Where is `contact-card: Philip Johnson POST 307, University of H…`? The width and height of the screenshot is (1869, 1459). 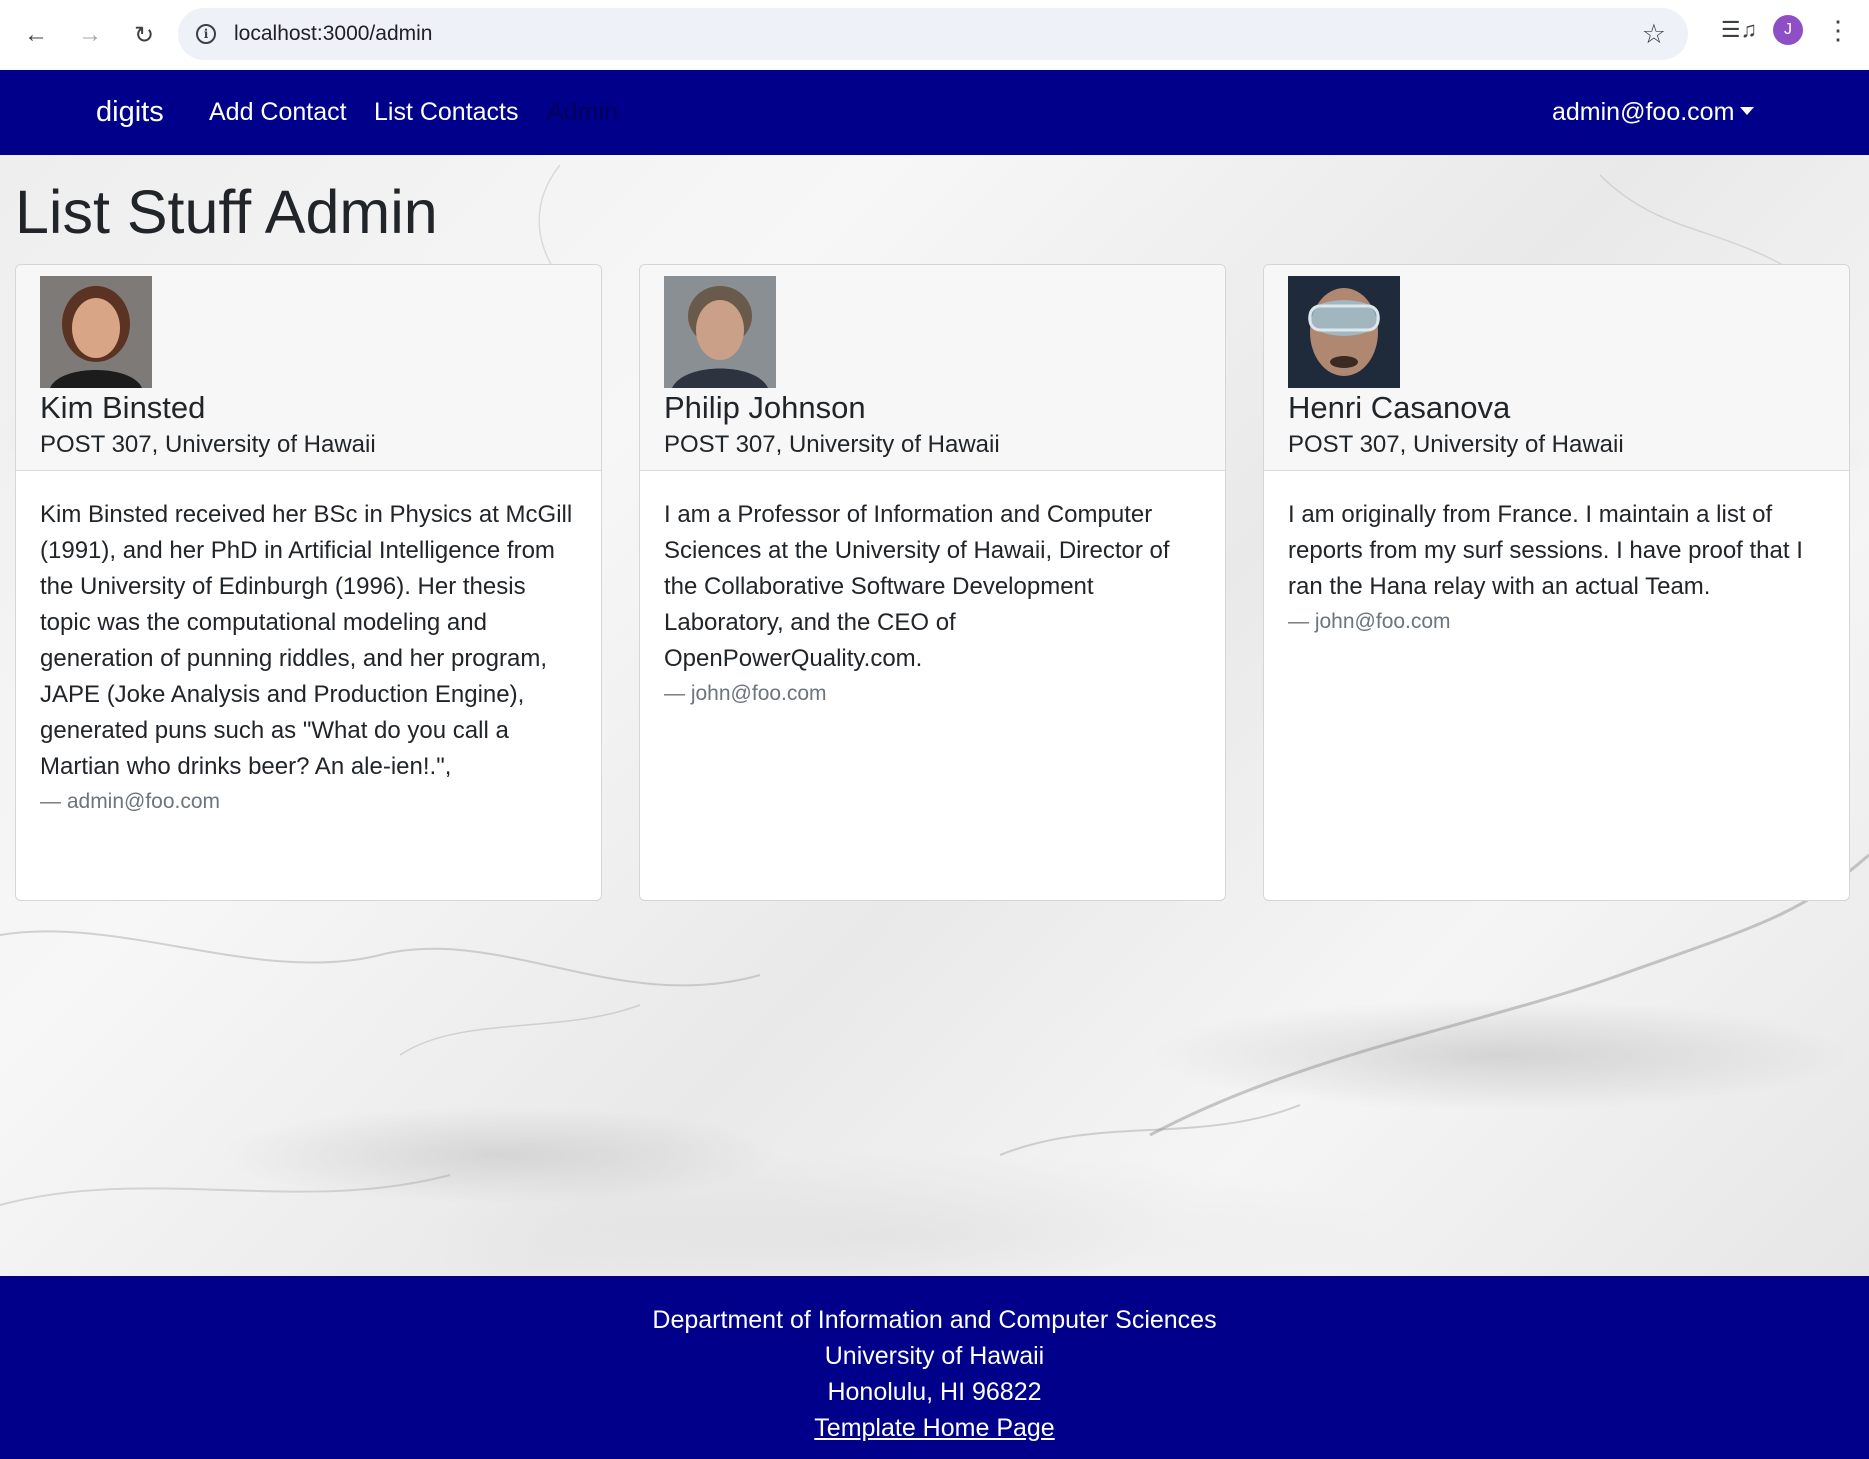 contact-card: Philip Johnson POST 307, University of H… is located at coordinates (932, 582).